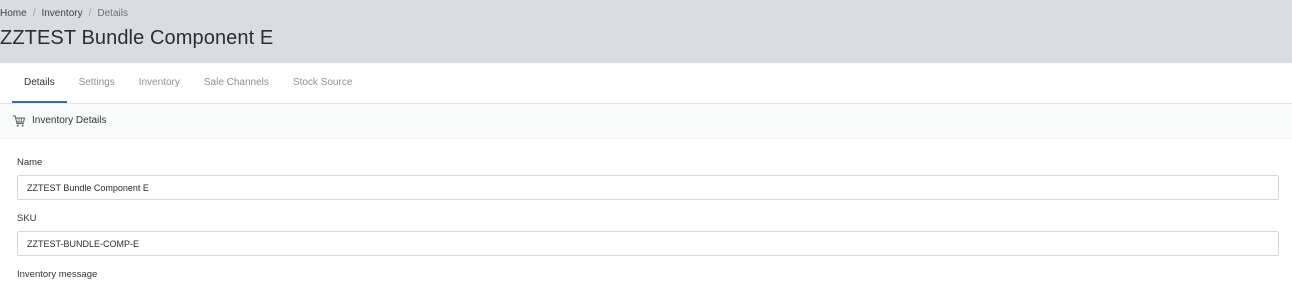  I want to click on breadcrumb-current: Details, so click(112, 13).